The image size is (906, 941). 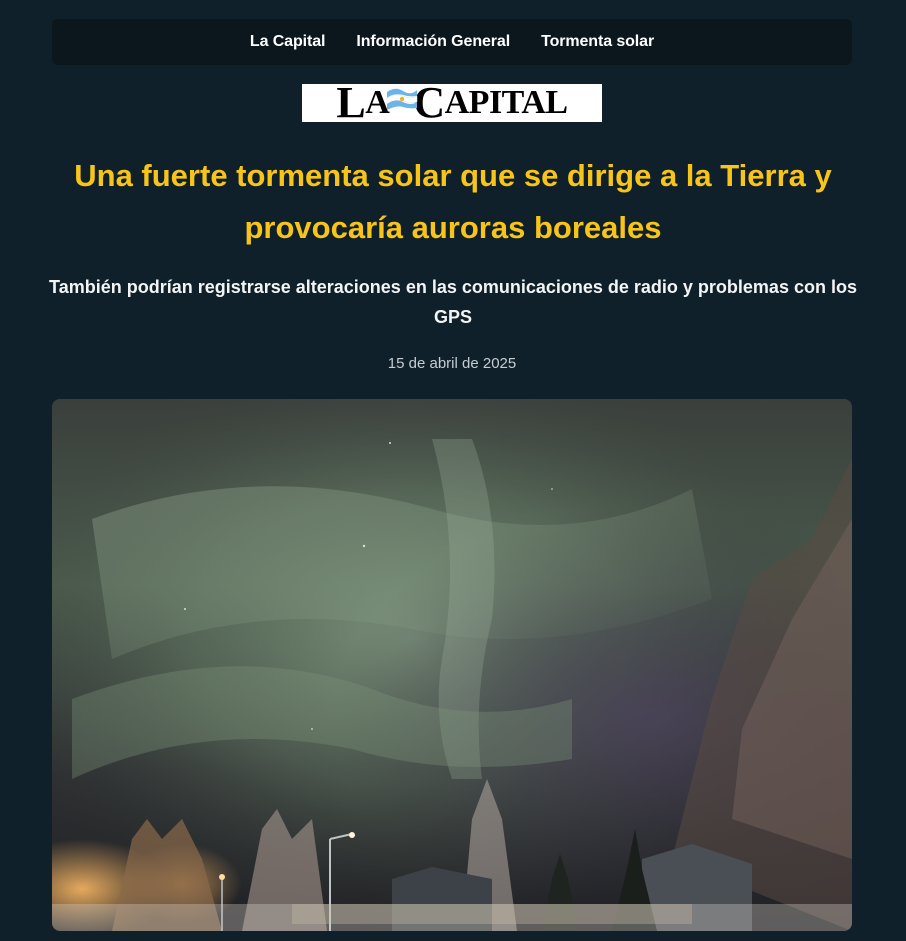 I want to click on article-date: 15 de abril de 2025, so click(x=452, y=363).